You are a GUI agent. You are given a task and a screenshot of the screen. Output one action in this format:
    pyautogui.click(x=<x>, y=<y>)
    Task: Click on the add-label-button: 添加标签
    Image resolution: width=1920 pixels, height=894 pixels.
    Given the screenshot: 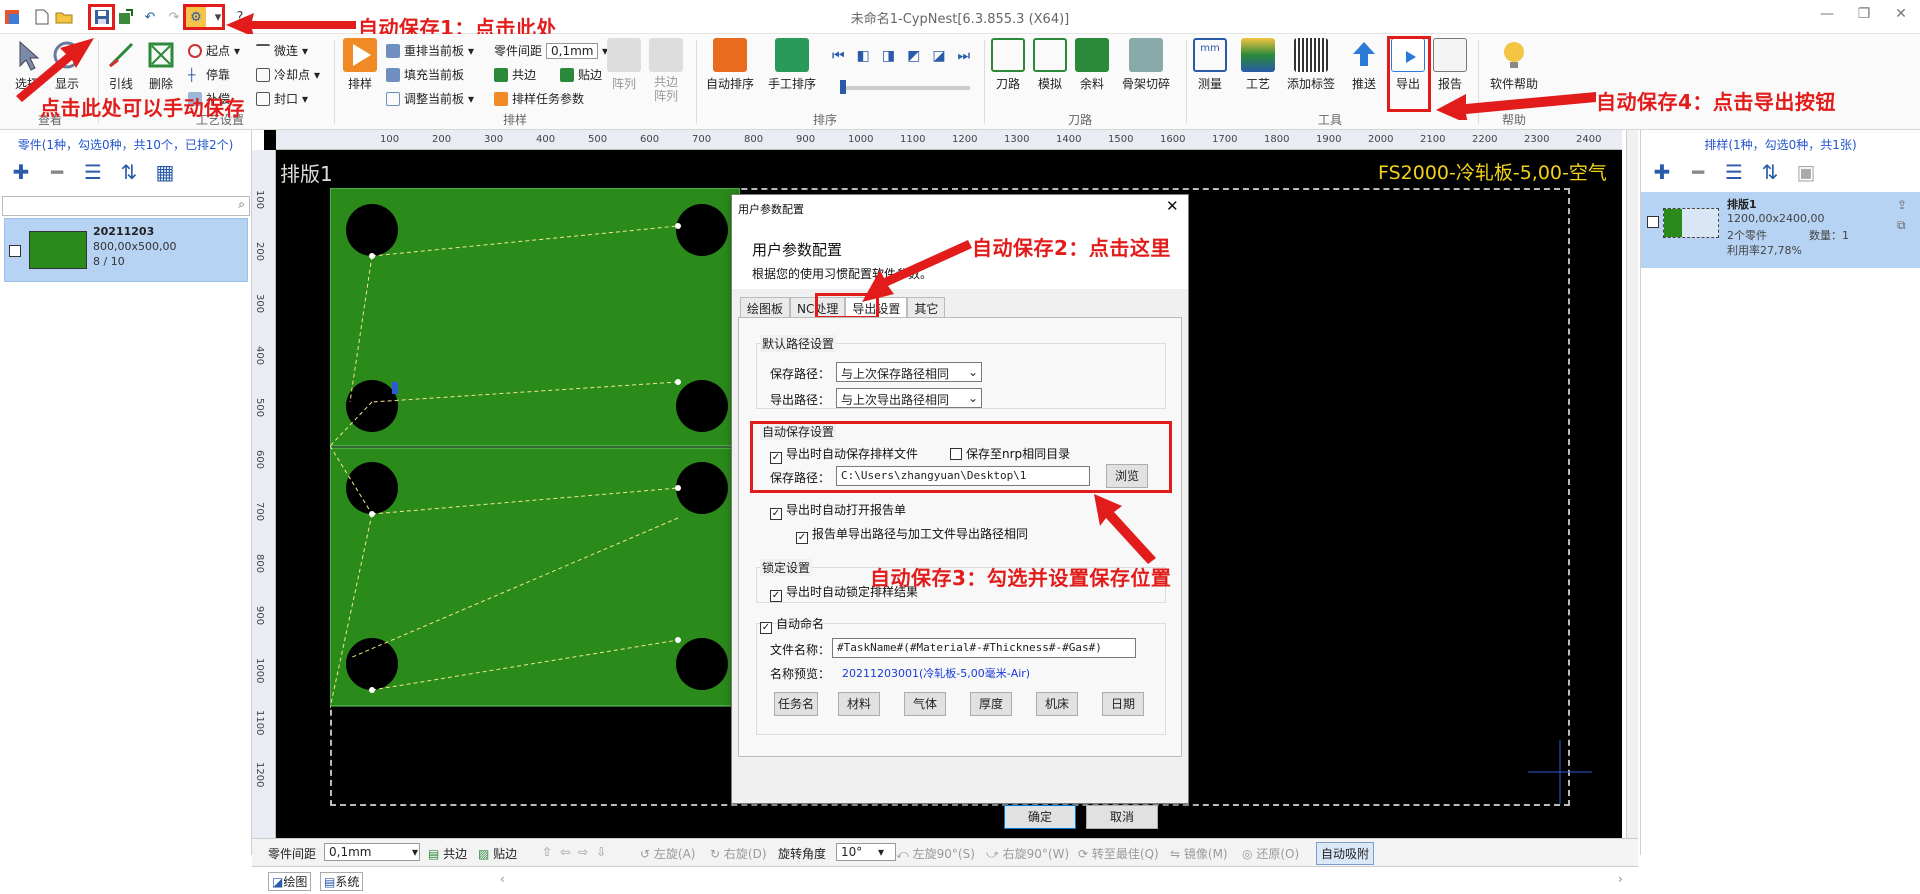 What is the action you would take?
    pyautogui.click(x=1311, y=65)
    